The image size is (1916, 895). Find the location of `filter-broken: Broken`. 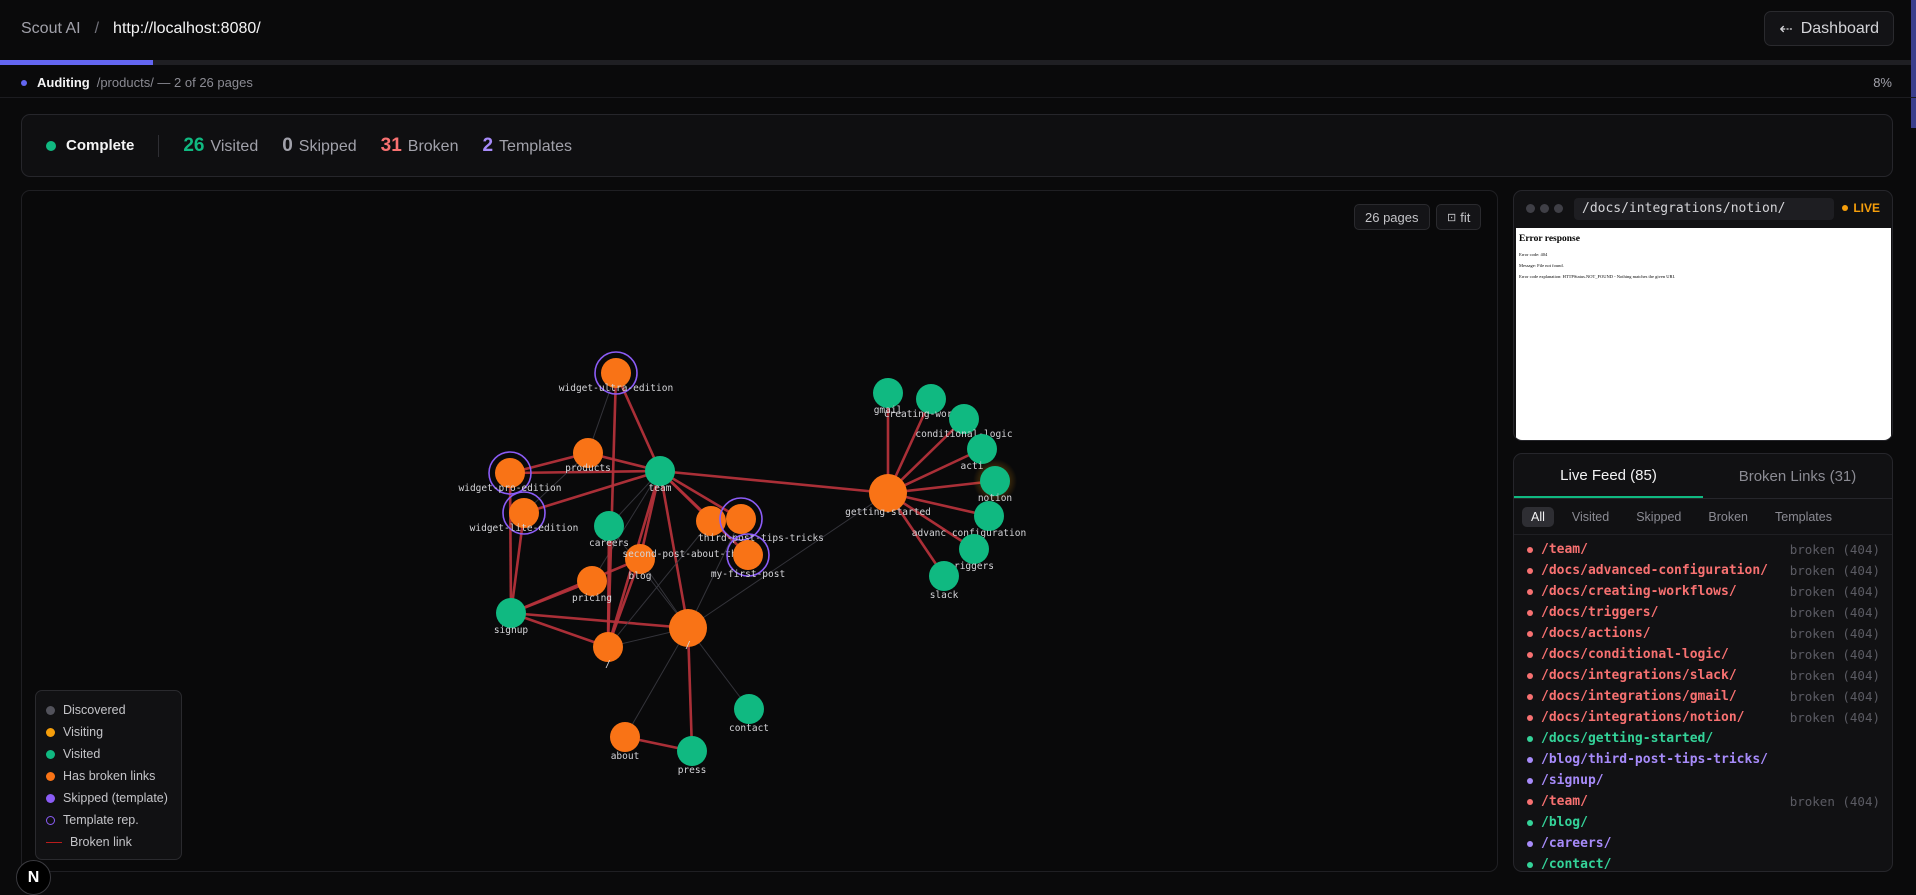

filter-broken: Broken is located at coordinates (1728, 517).